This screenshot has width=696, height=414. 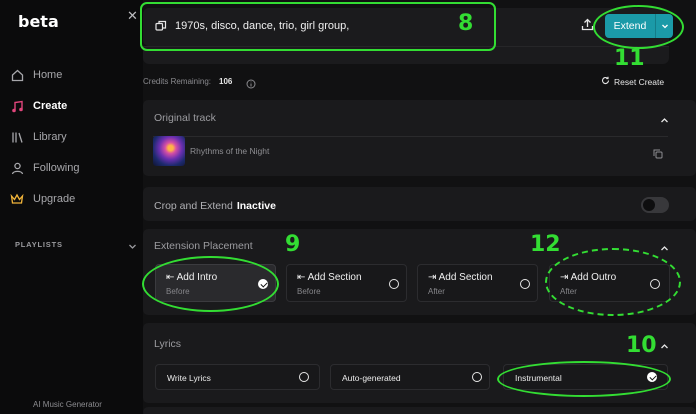 I want to click on option-label: Auto-generated, so click(x=371, y=378).